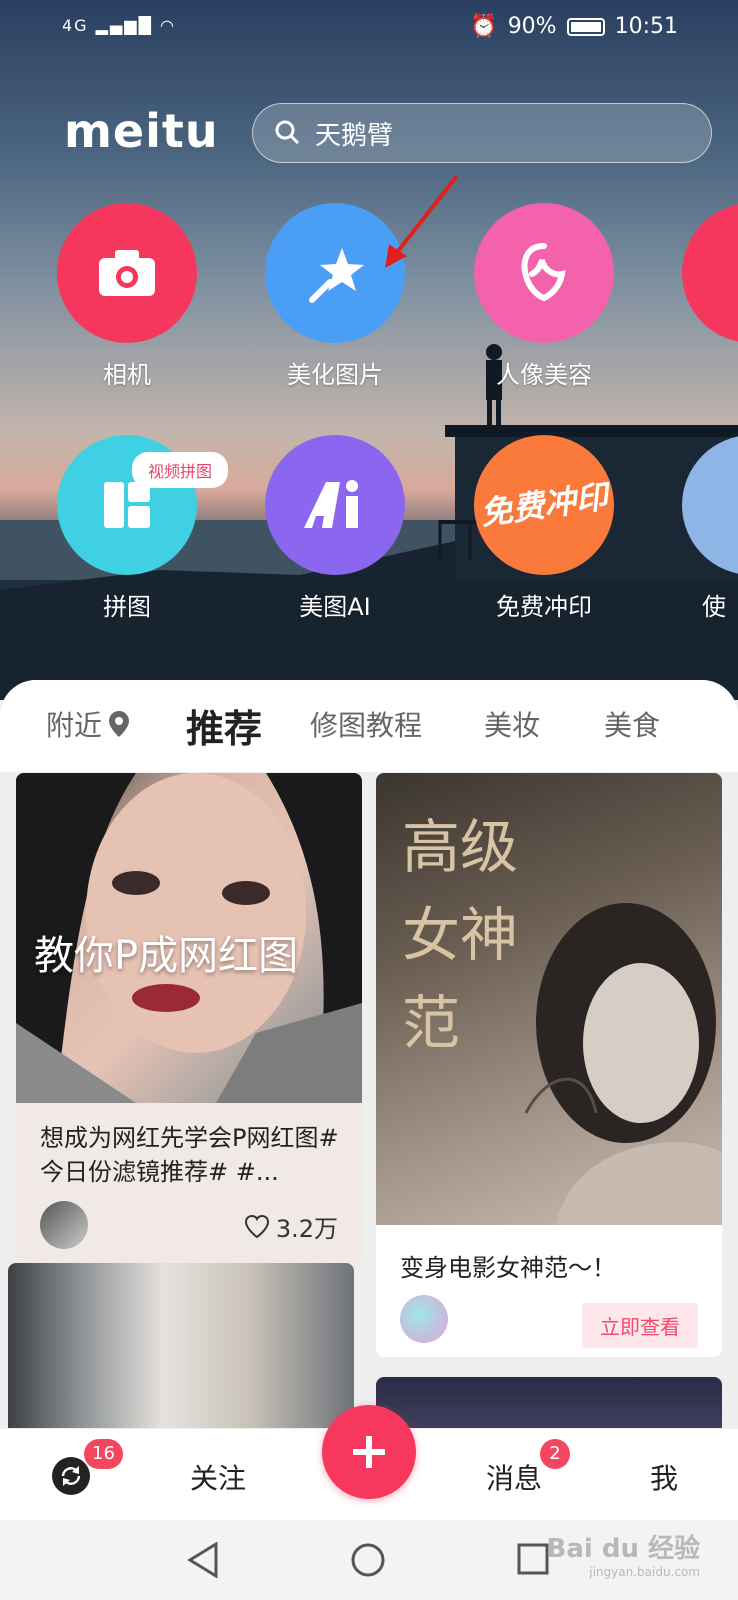 The height and width of the screenshot is (1600, 738). Describe the element at coordinates (119, 25) in the screenshot. I see `signal-indicator: 4G ▂▄▆█ ◠` at that location.